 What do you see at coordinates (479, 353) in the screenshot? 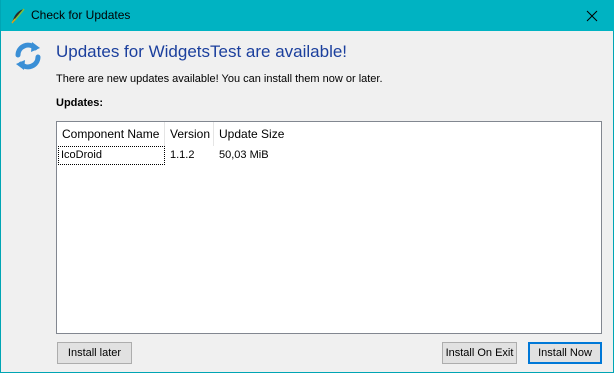
I see `install-on-exit-button: Install On Exit` at bounding box center [479, 353].